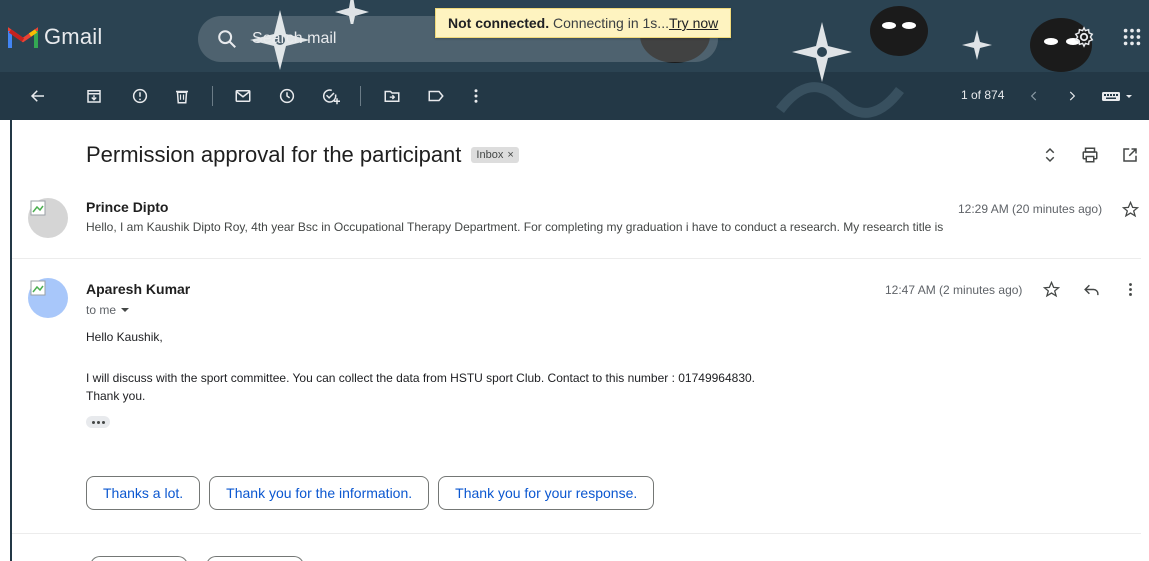  I want to click on label-icon, so click(436, 96).